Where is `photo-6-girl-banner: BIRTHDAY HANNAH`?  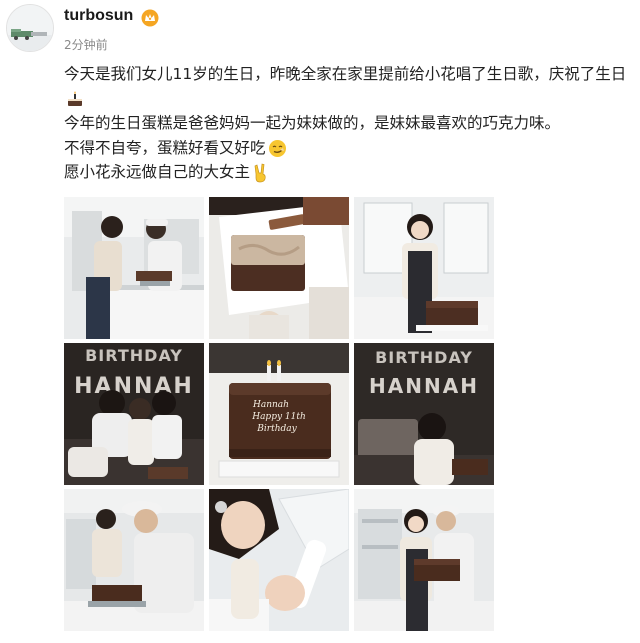
photo-6-girl-banner: BIRTHDAY HANNAH is located at coordinates (424, 414).